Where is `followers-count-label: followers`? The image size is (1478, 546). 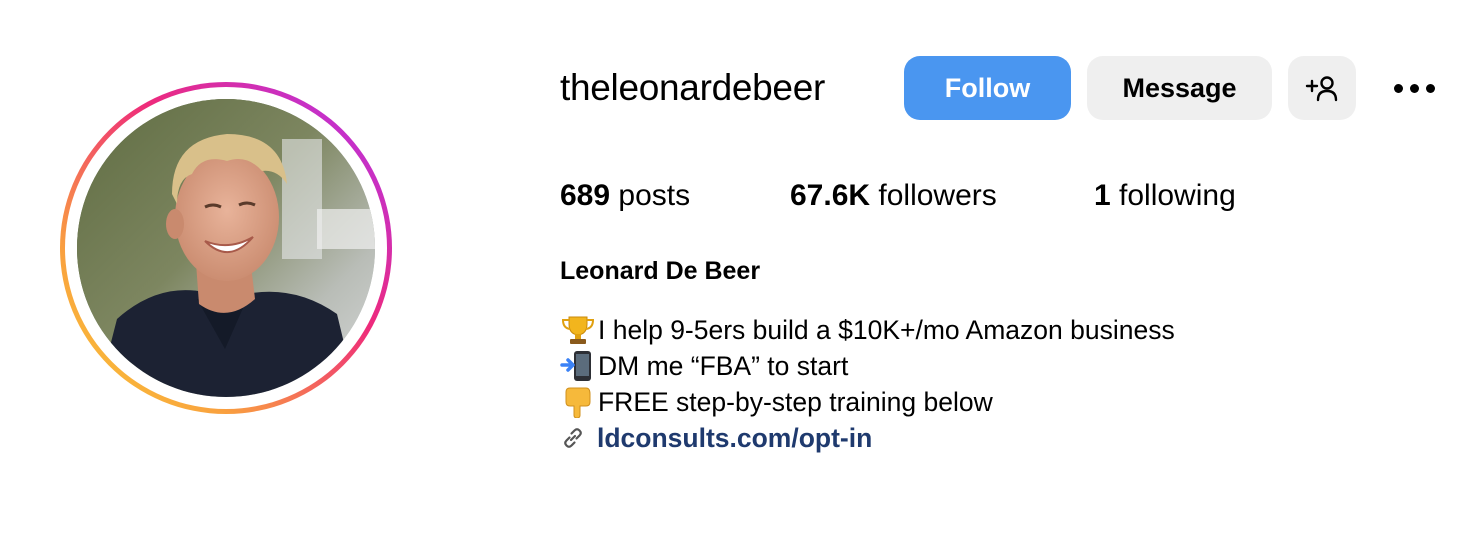 followers-count-label: followers is located at coordinates (933, 195).